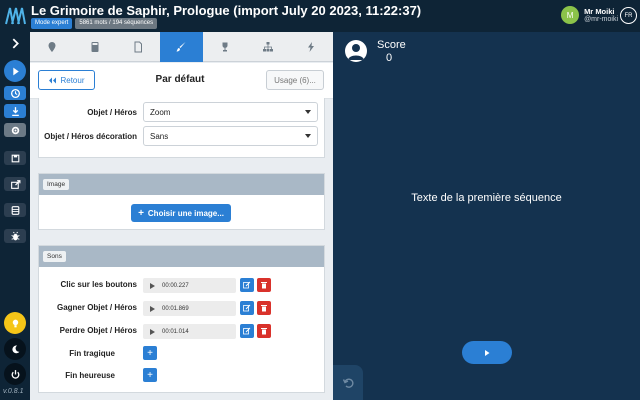 This screenshot has height=400, width=640. I want to click on version-label: v.0.8.1, so click(13, 391).